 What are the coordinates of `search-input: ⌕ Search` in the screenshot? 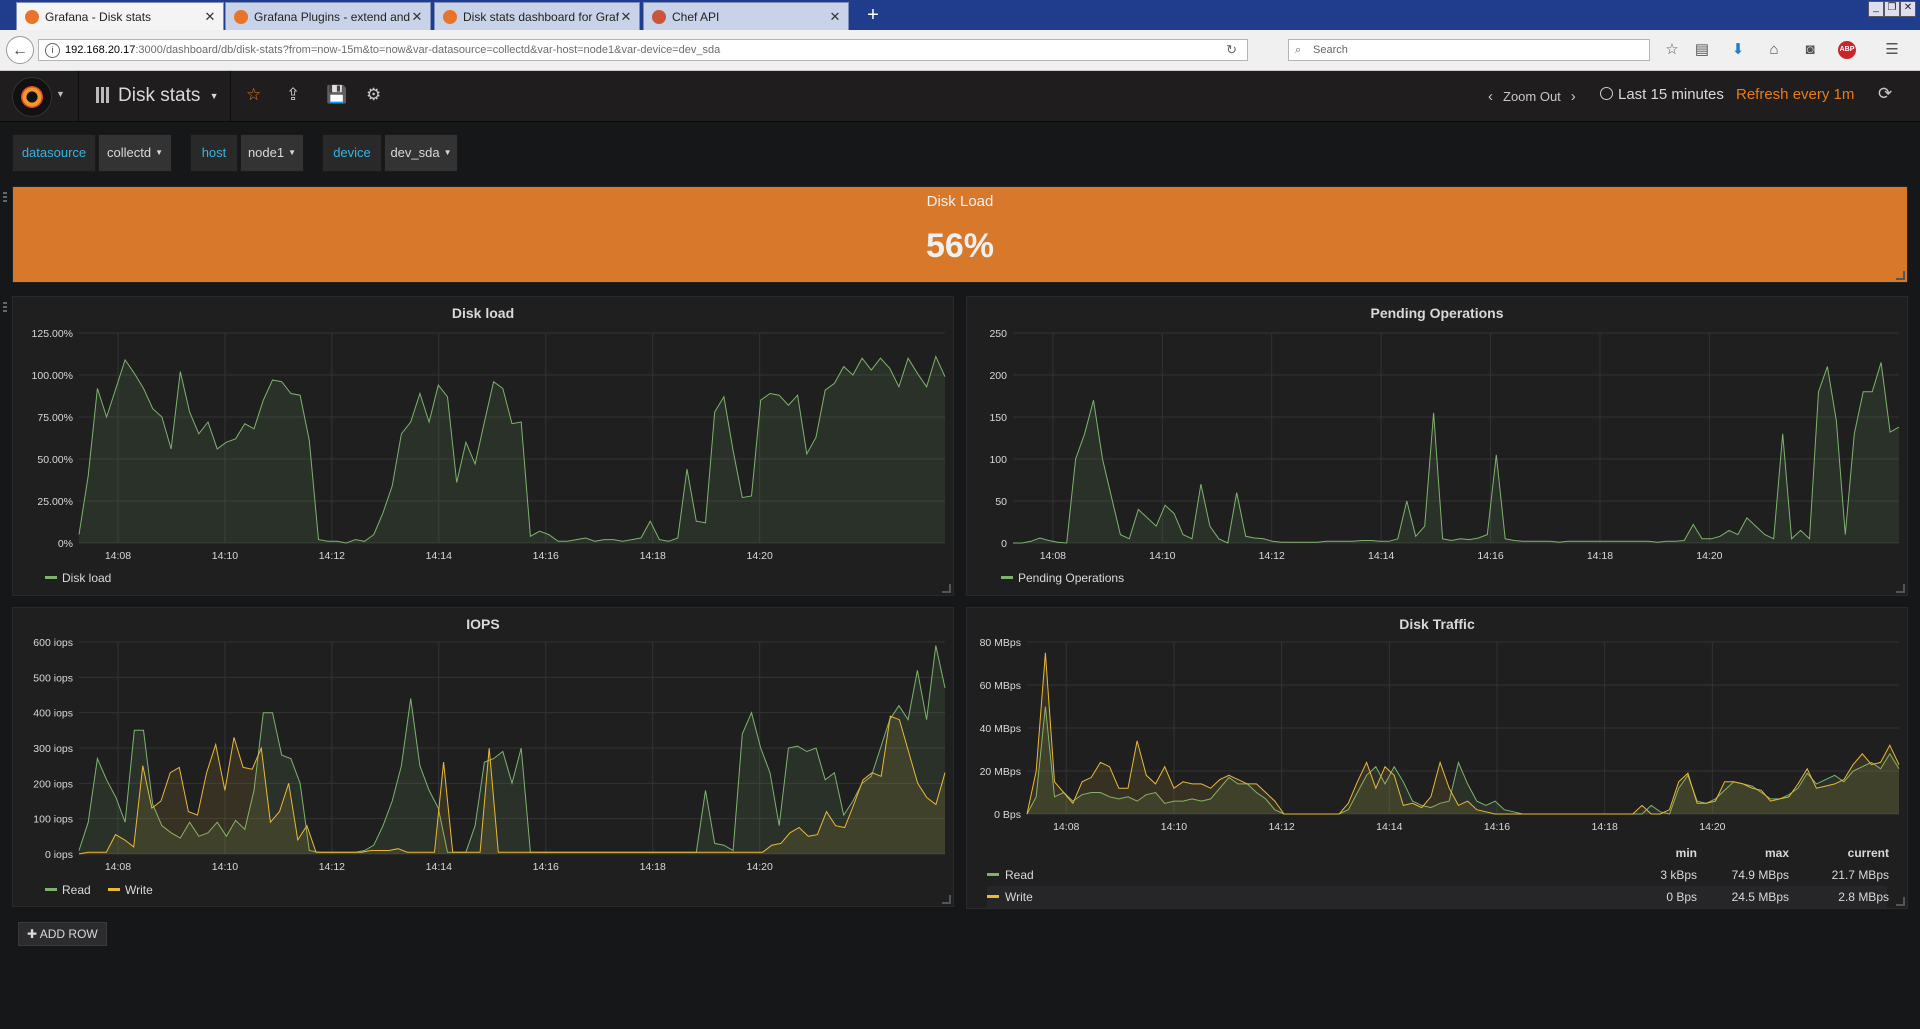 It's located at (1469, 50).